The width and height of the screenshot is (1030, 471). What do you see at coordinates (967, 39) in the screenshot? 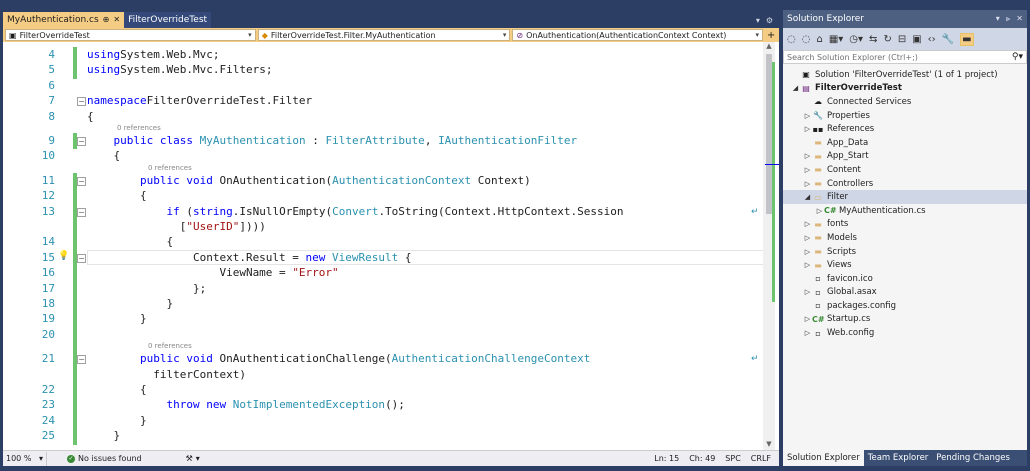
I see `preview-selected-icon: ▬` at bounding box center [967, 39].